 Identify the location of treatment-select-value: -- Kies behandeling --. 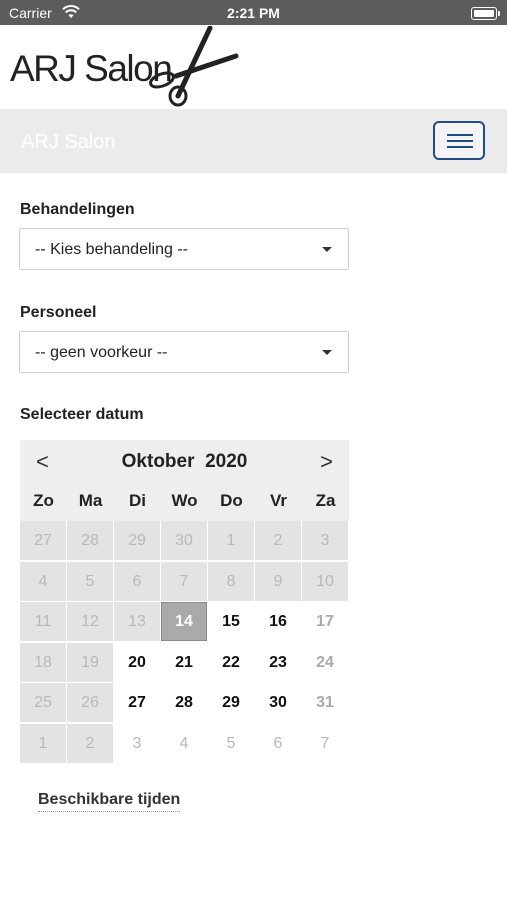
(111, 249).